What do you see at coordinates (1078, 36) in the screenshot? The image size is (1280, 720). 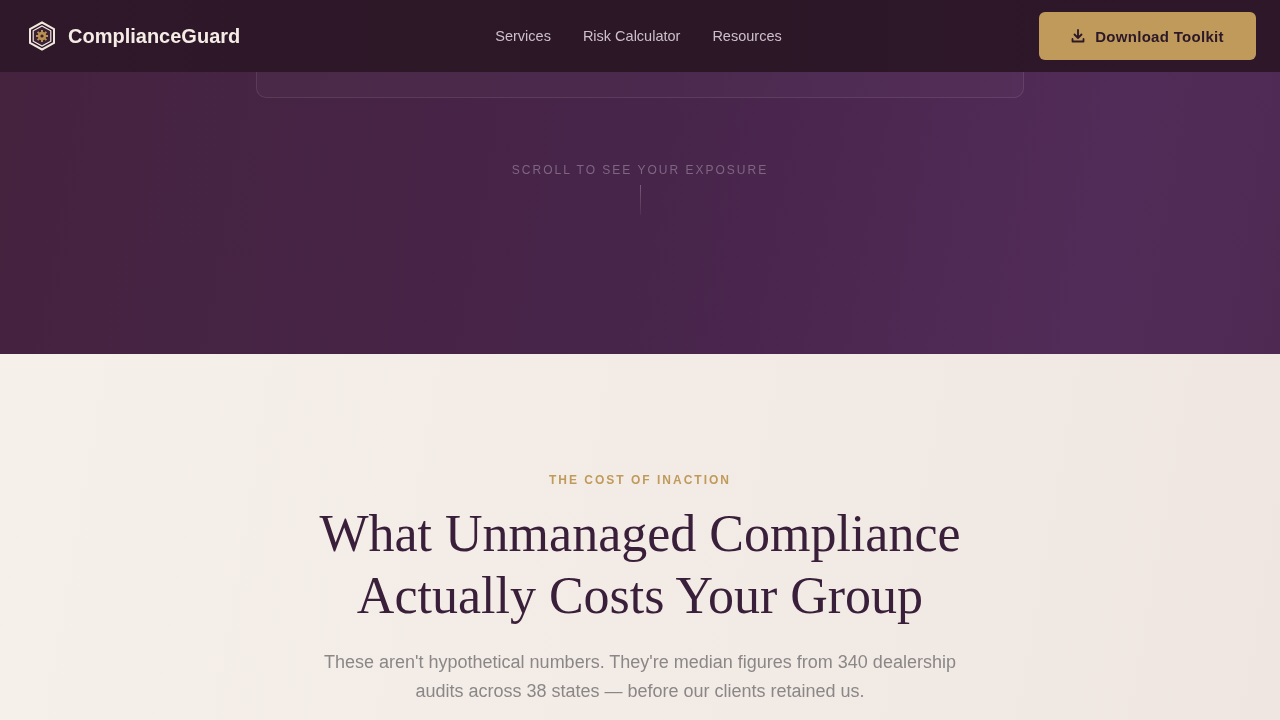 I see `download-icon` at bounding box center [1078, 36].